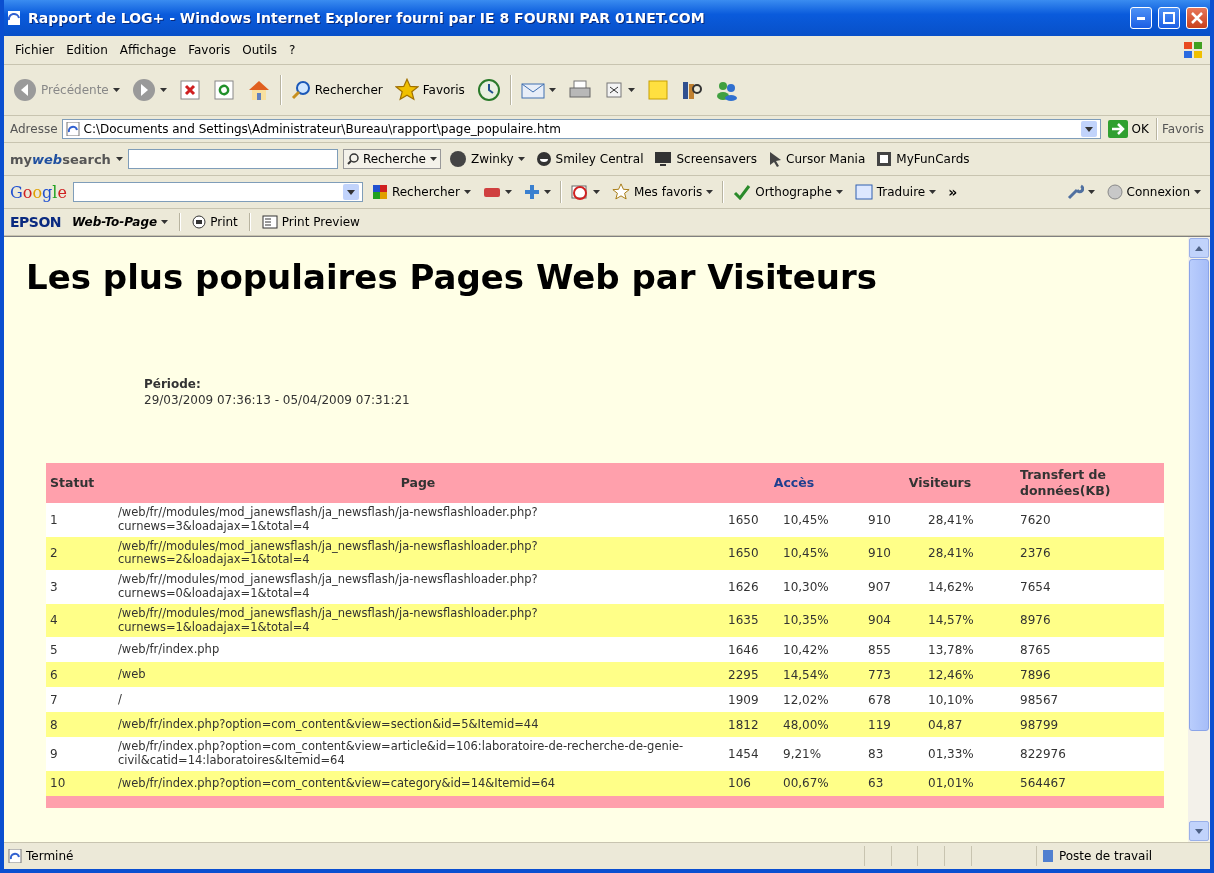 This screenshot has width=1214, height=873. Describe the element at coordinates (277, 400) in the screenshot. I see `period-value: 29/03/2009 07:36:13 - 05/04/2009 07:31:21` at that location.